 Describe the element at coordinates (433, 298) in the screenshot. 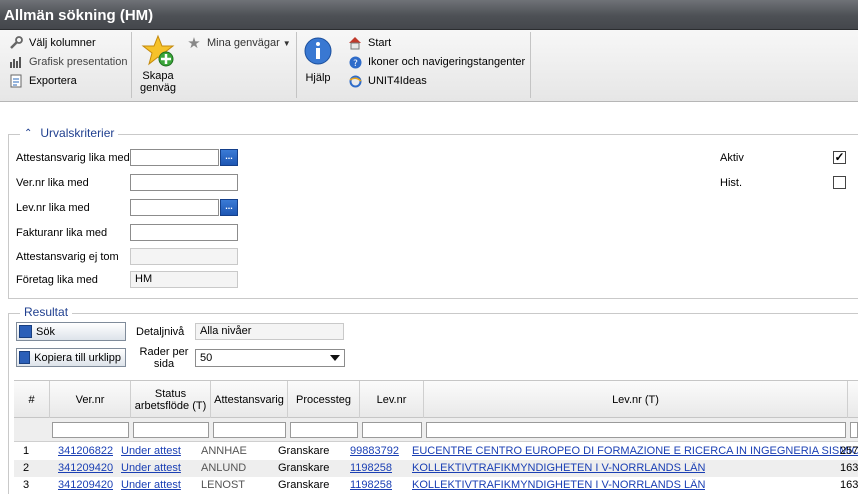

I see `criteria-border-bottom` at that location.